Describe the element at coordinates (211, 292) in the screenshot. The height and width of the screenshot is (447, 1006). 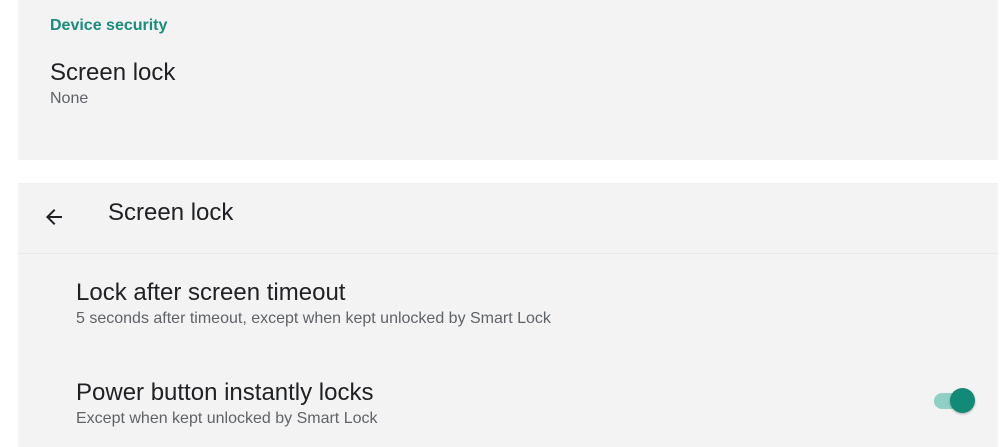
I see `lock-after-timeout-title: Lock after screen timeout` at that location.